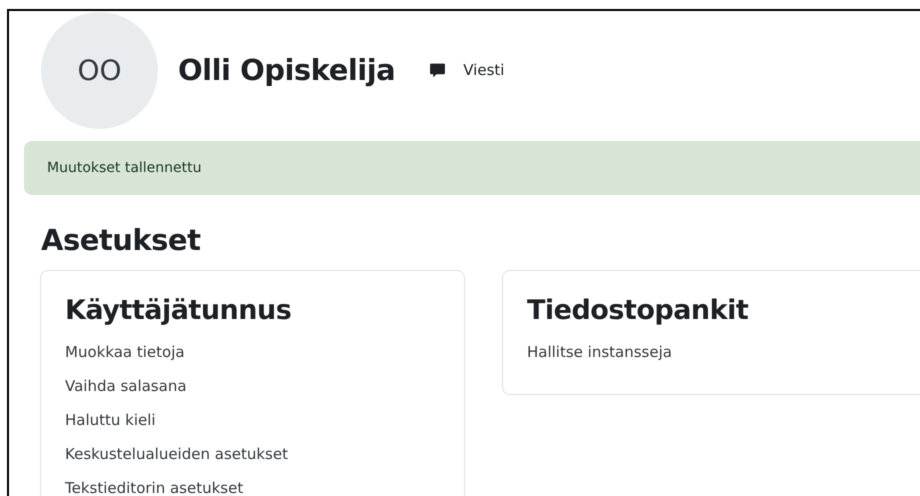 Image resolution: width=920 pixels, height=496 pixels. Describe the element at coordinates (638, 311) in the screenshot. I see `card-title: Tiedostopankit` at that location.